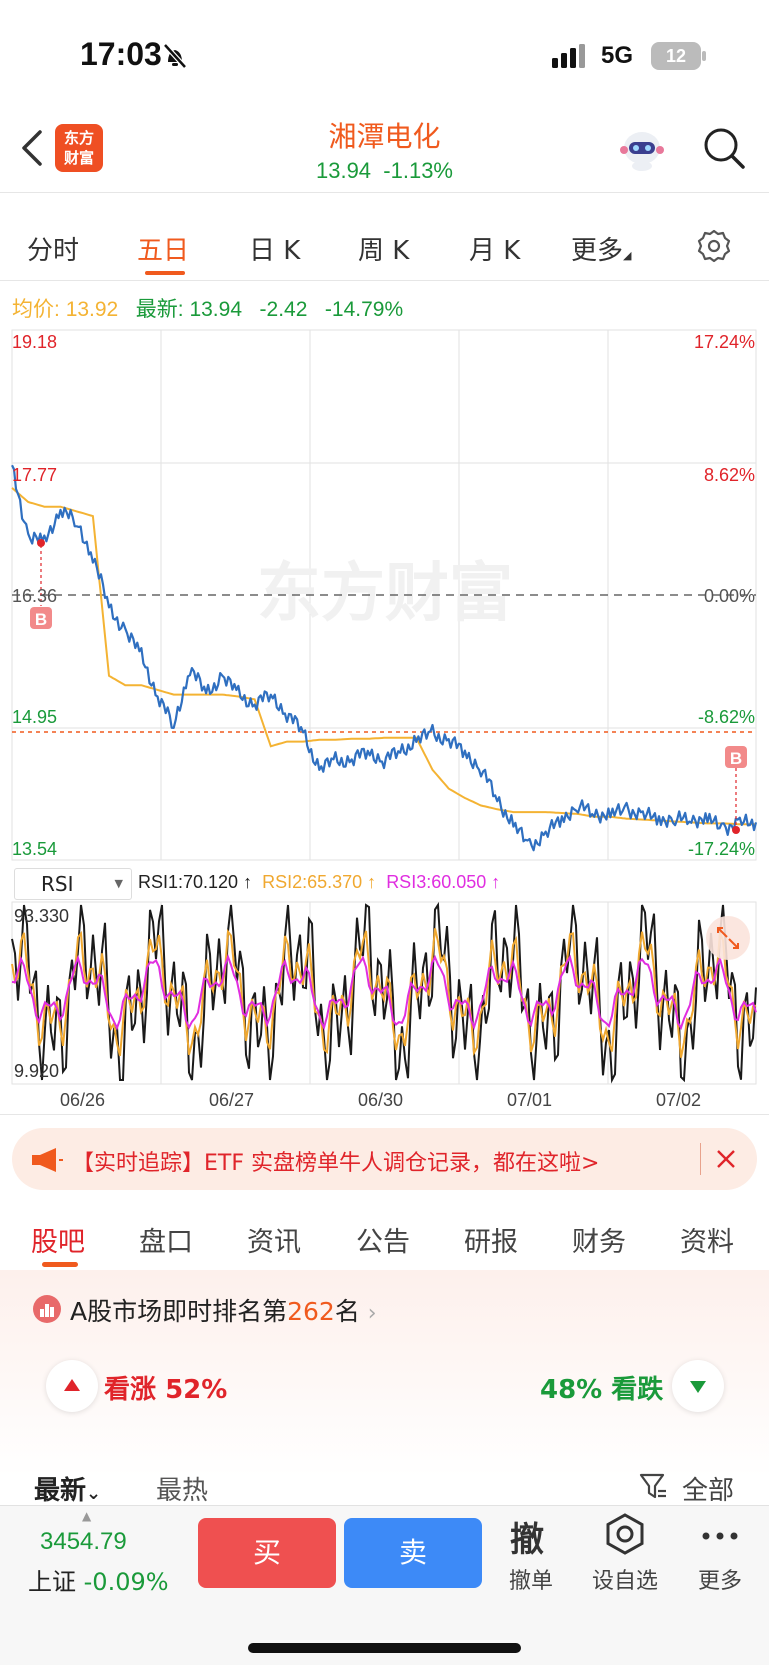  I want to click on date-label: 06/27, so click(232, 1100).